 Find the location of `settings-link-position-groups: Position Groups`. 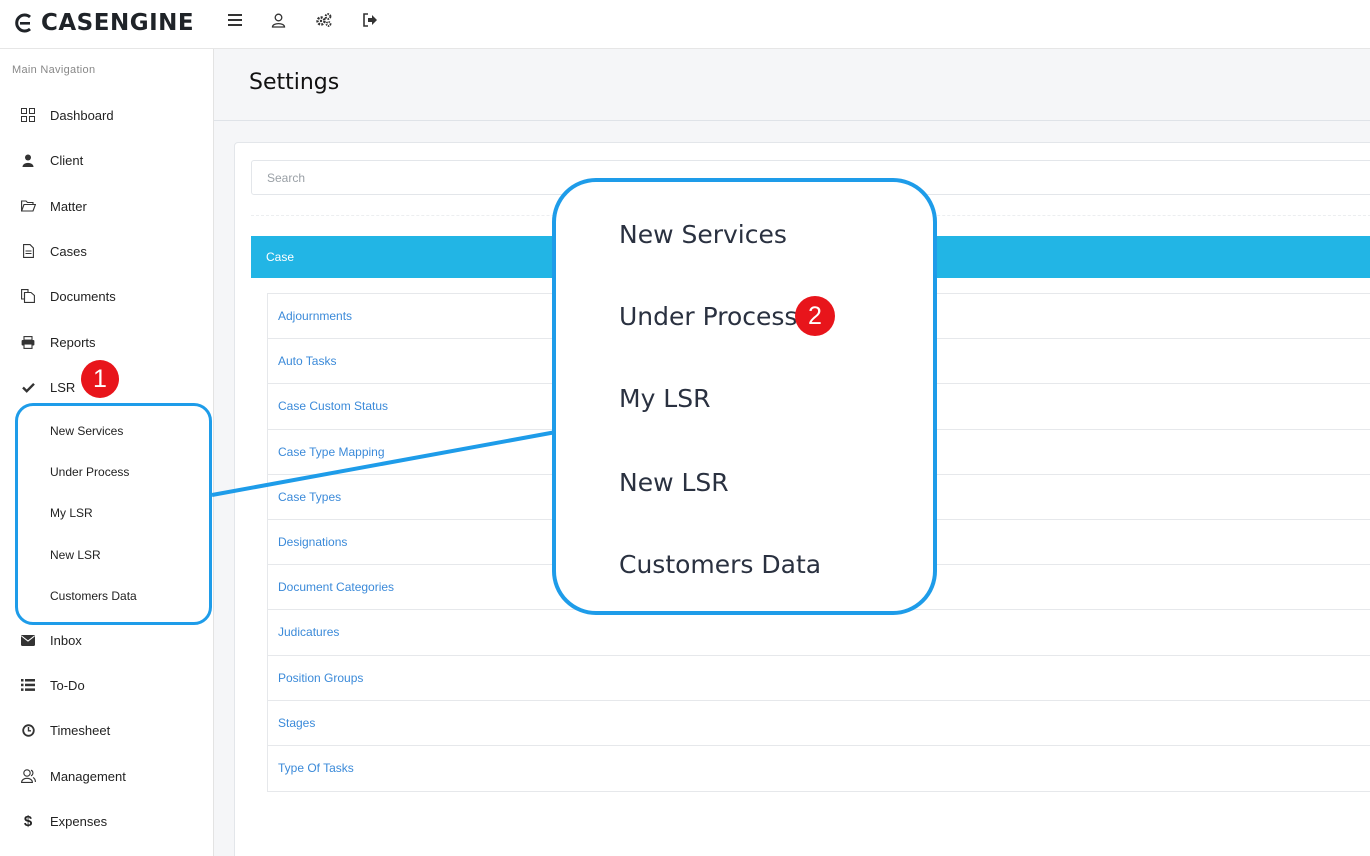

settings-link-position-groups: Position Groups is located at coordinates (819, 678).